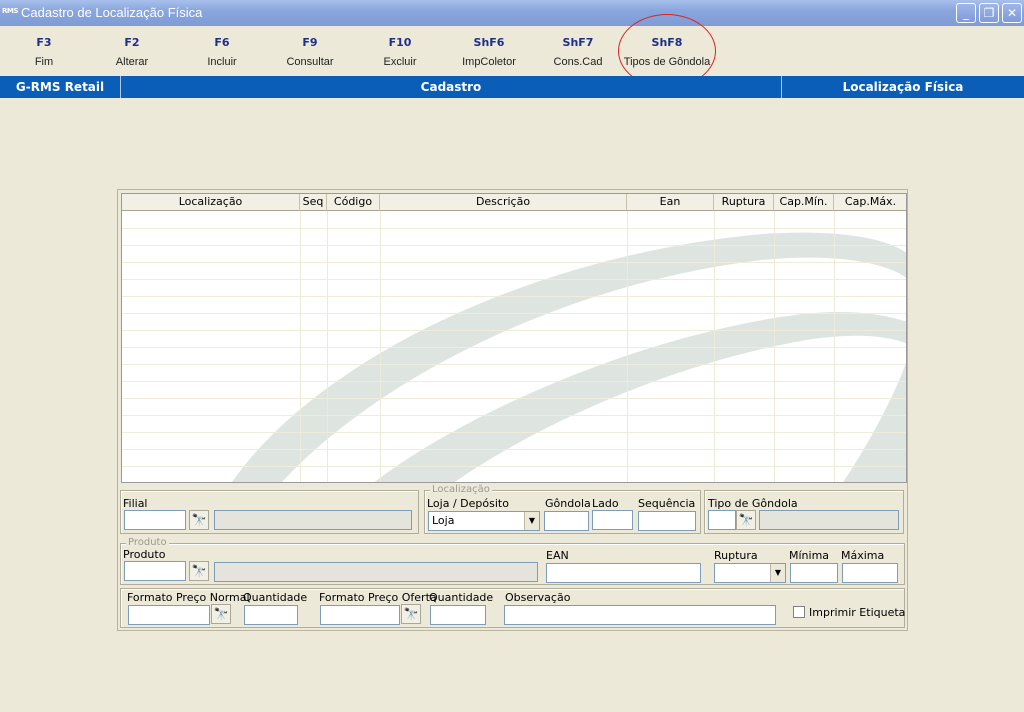  I want to click on minimize-button: _, so click(966, 13).